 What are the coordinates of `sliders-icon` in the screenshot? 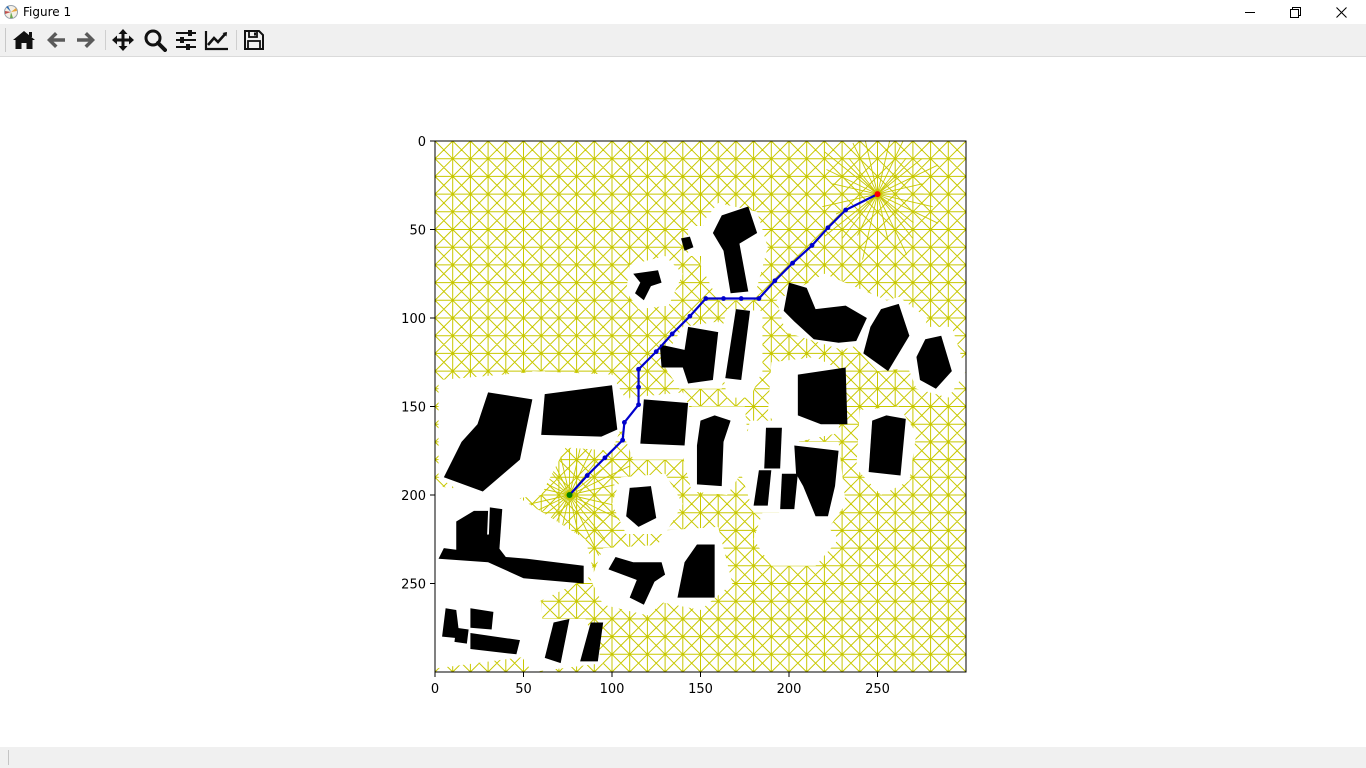 It's located at (186, 40).